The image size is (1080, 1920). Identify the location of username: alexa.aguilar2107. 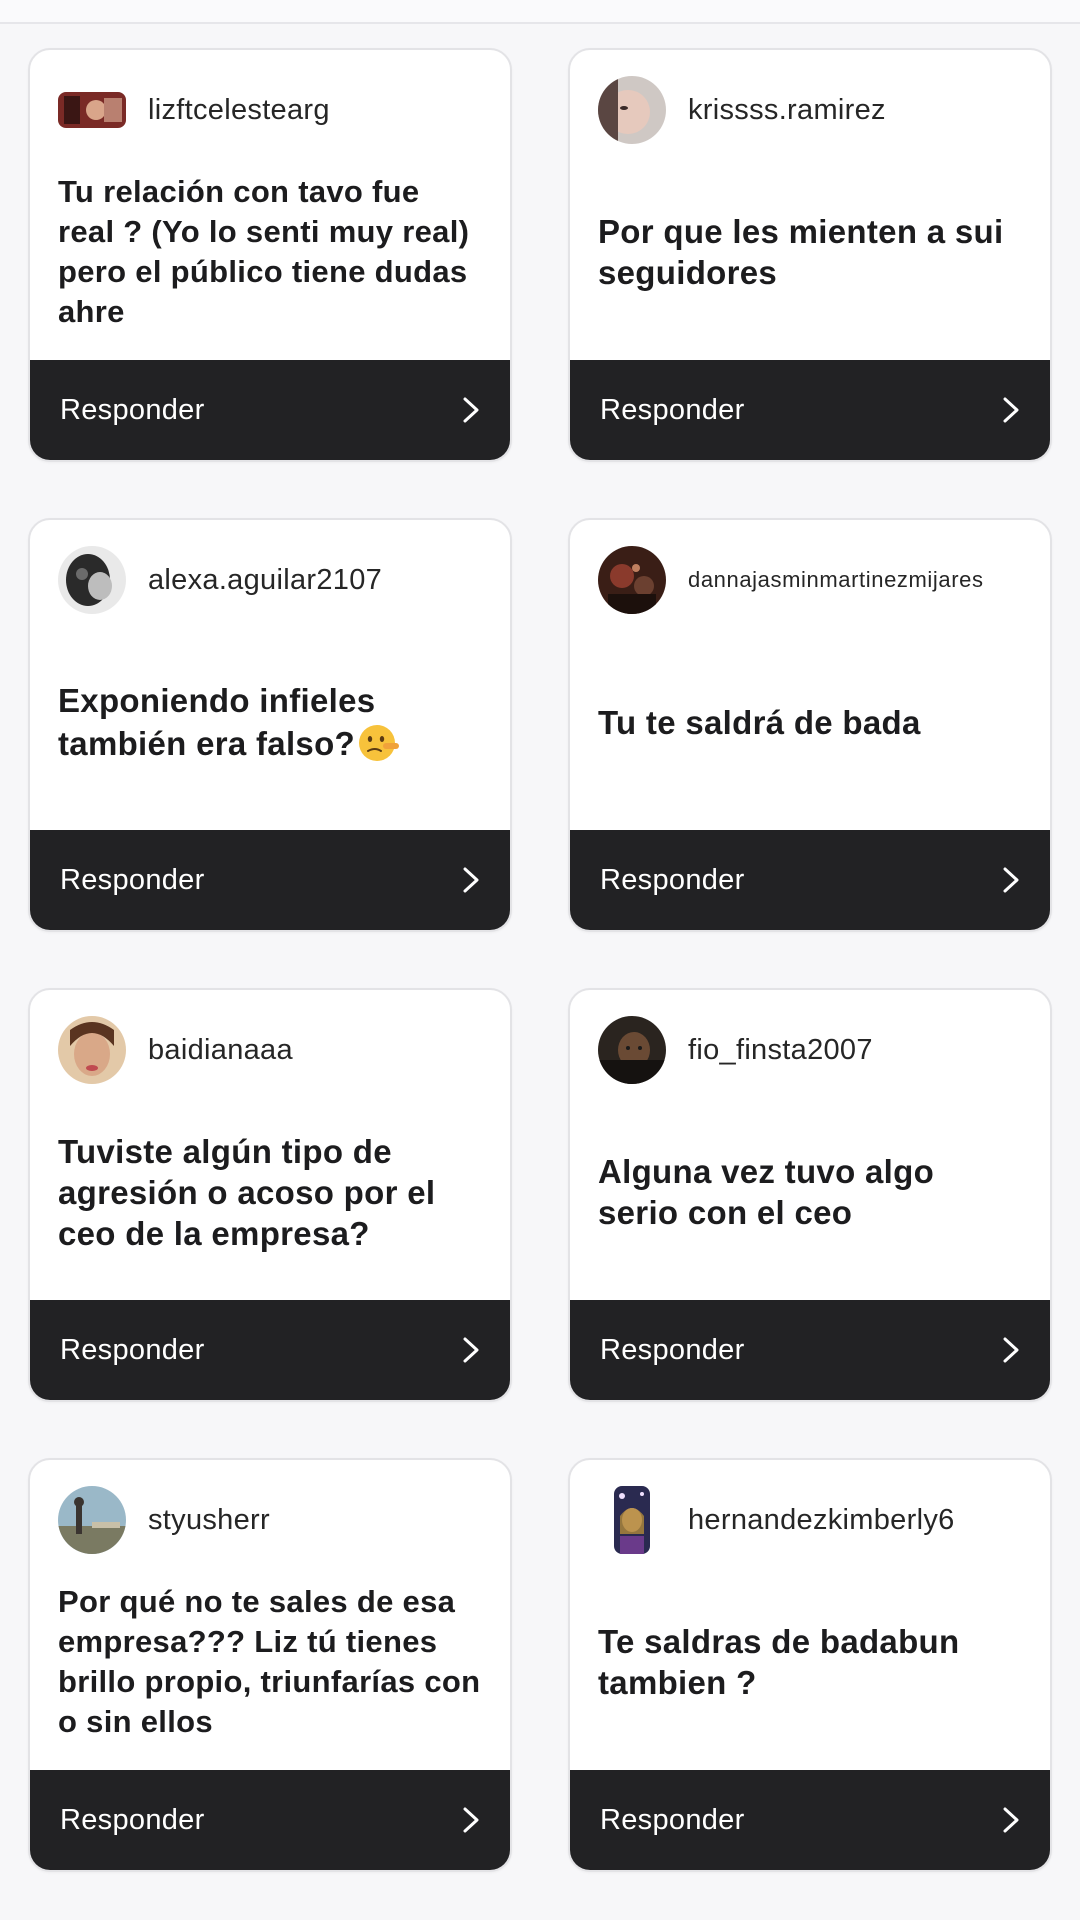
(265, 579).